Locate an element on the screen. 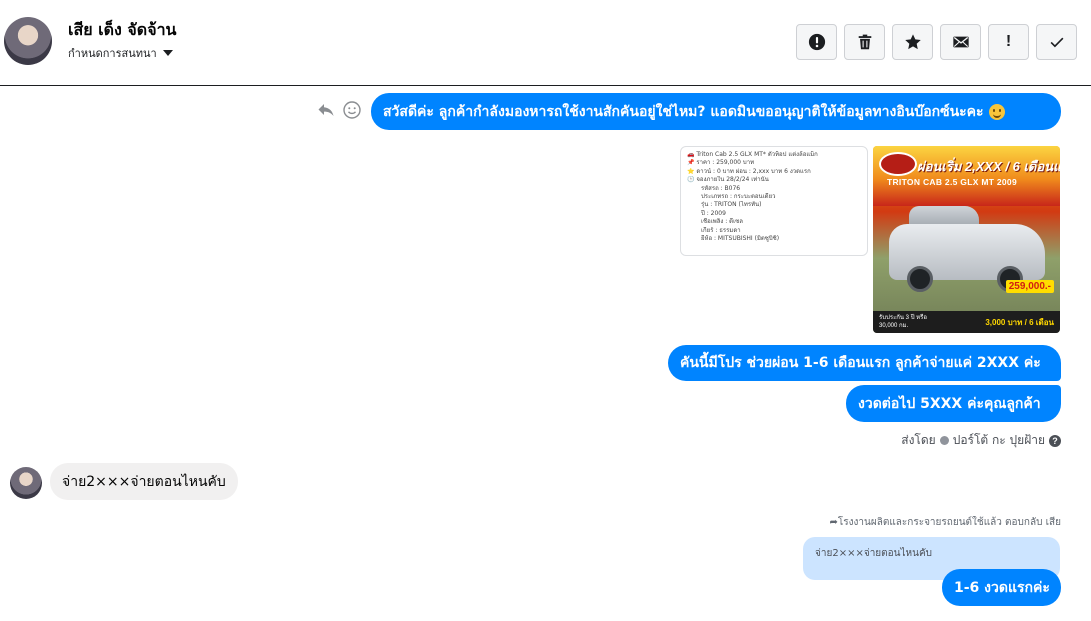 The height and width of the screenshot is (621, 1091). star-button is located at coordinates (912, 42).